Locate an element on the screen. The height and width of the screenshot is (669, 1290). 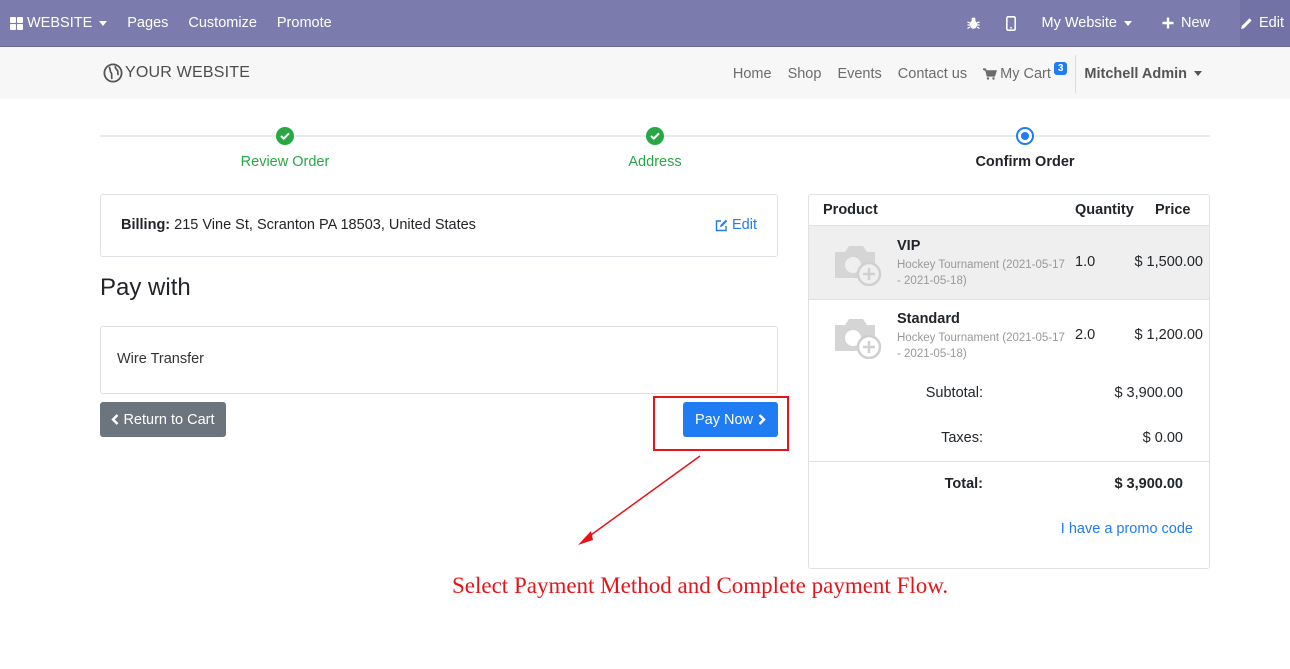
col-product: Product is located at coordinates (850, 210).